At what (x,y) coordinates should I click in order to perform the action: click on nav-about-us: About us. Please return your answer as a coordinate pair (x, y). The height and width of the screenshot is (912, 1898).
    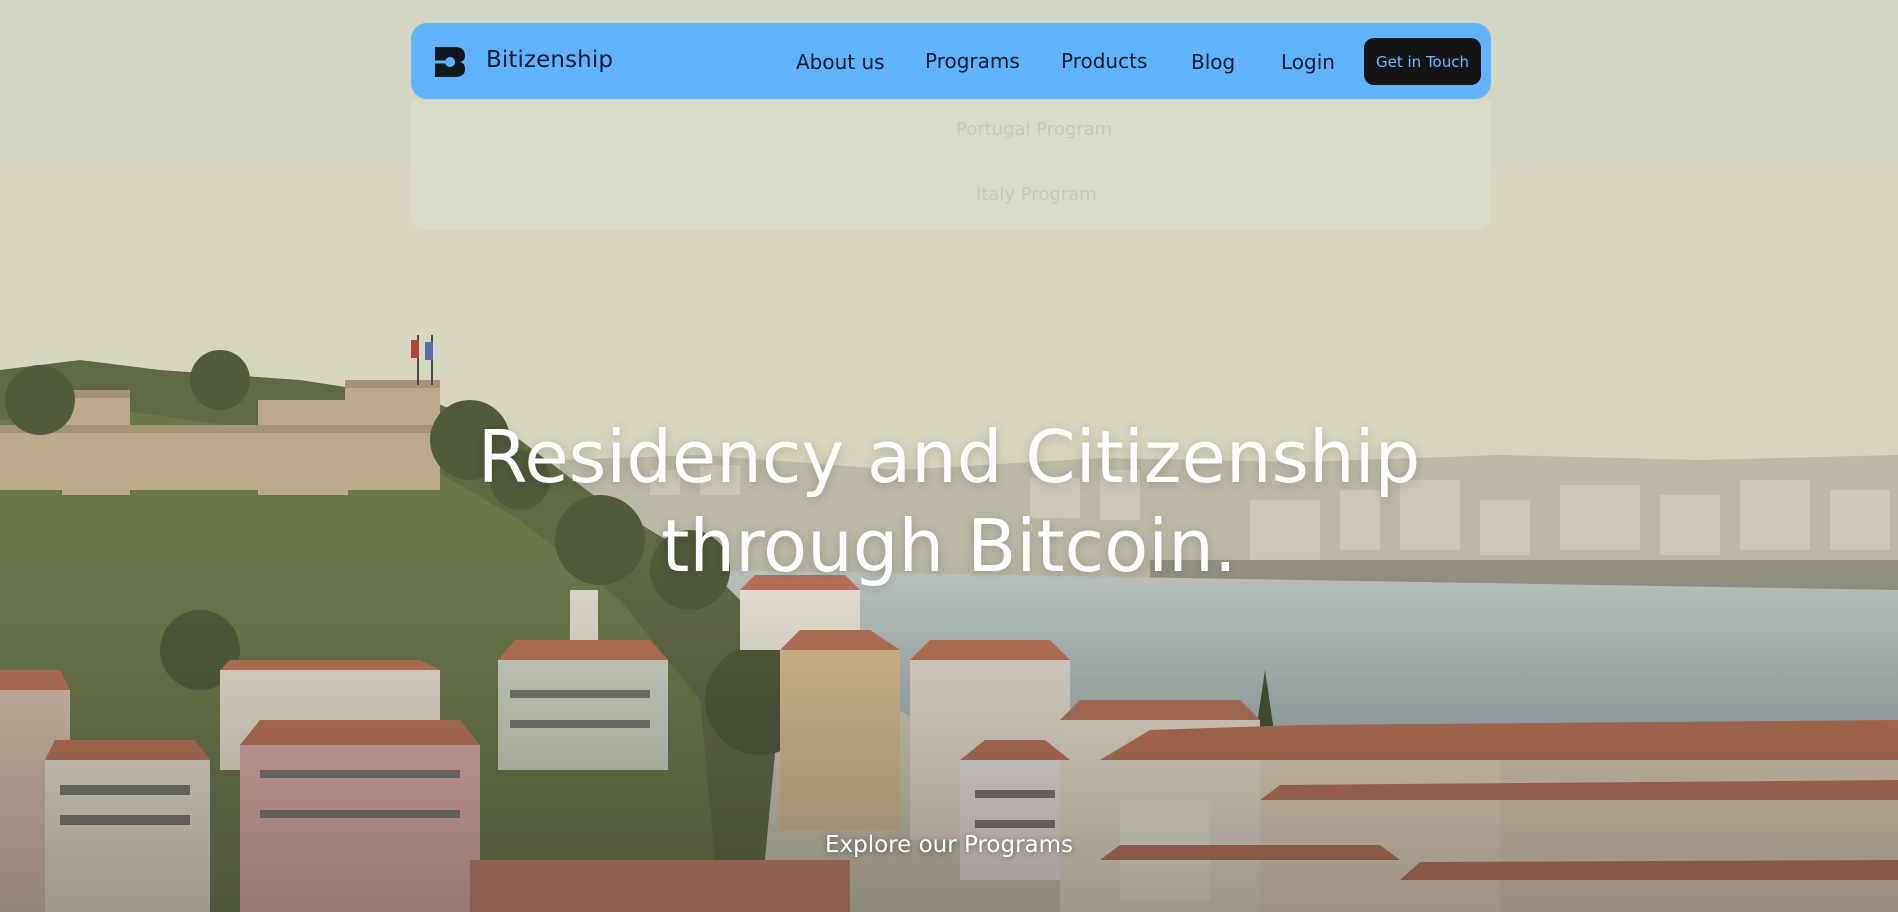
    Looking at the image, I should click on (840, 62).